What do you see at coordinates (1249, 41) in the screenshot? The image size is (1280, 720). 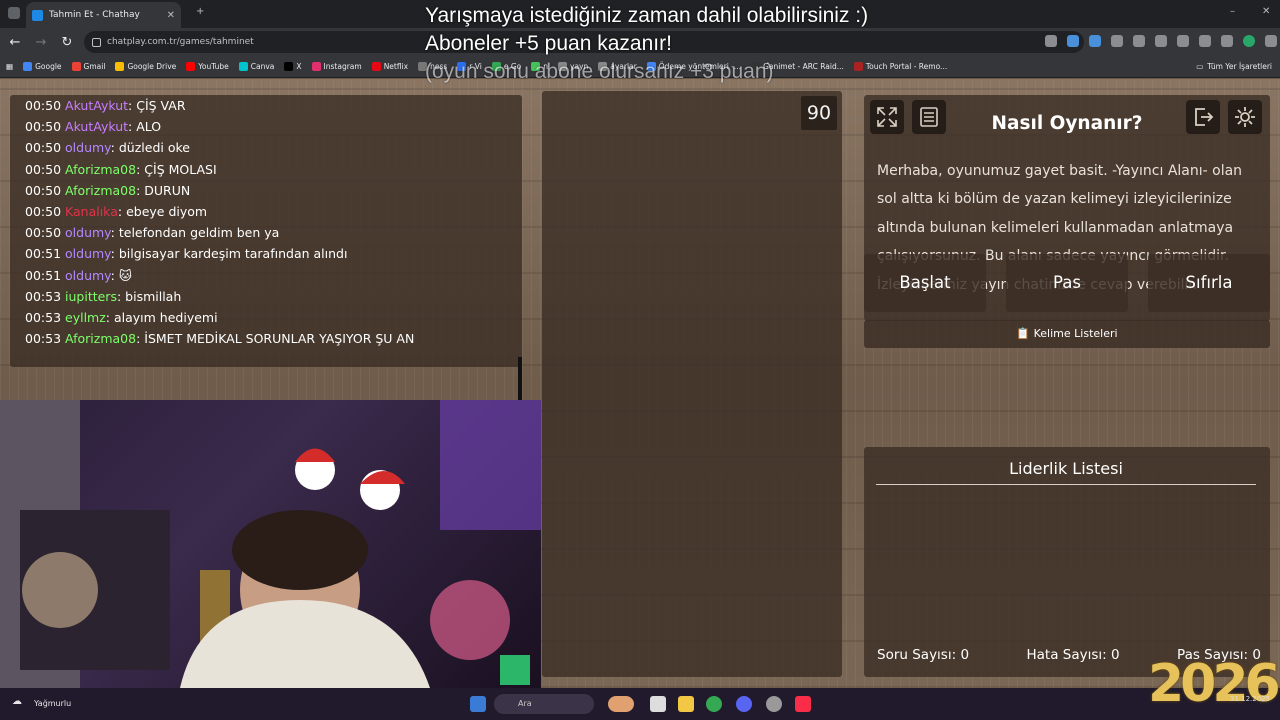 I see `profile-avatar-icon` at bounding box center [1249, 41].